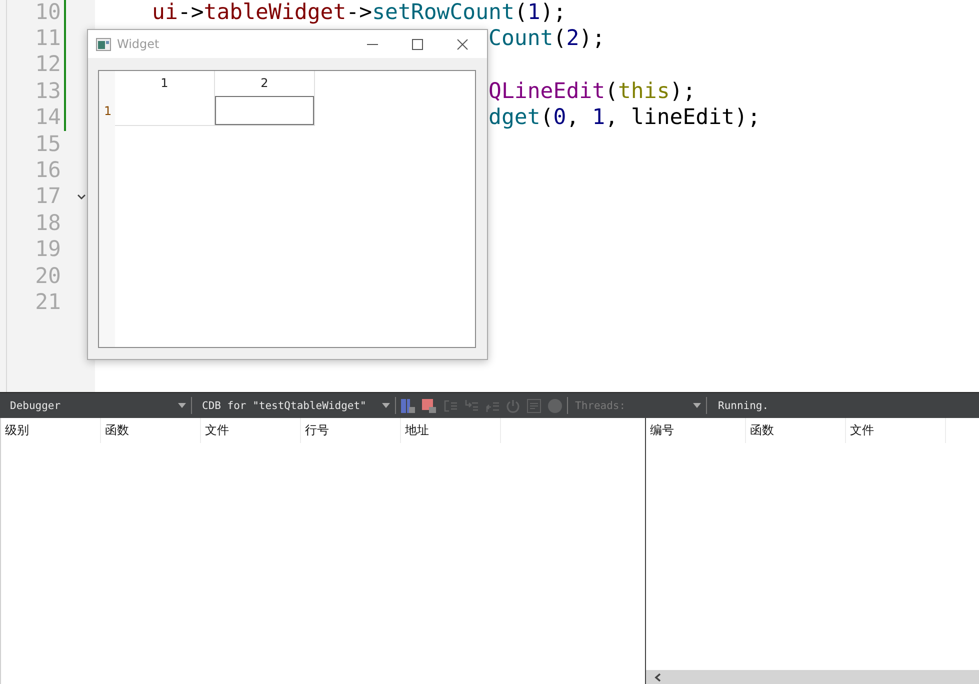 This screenshot has height=684, width=979. I want to click on line-number: 12, so click(48, 65).